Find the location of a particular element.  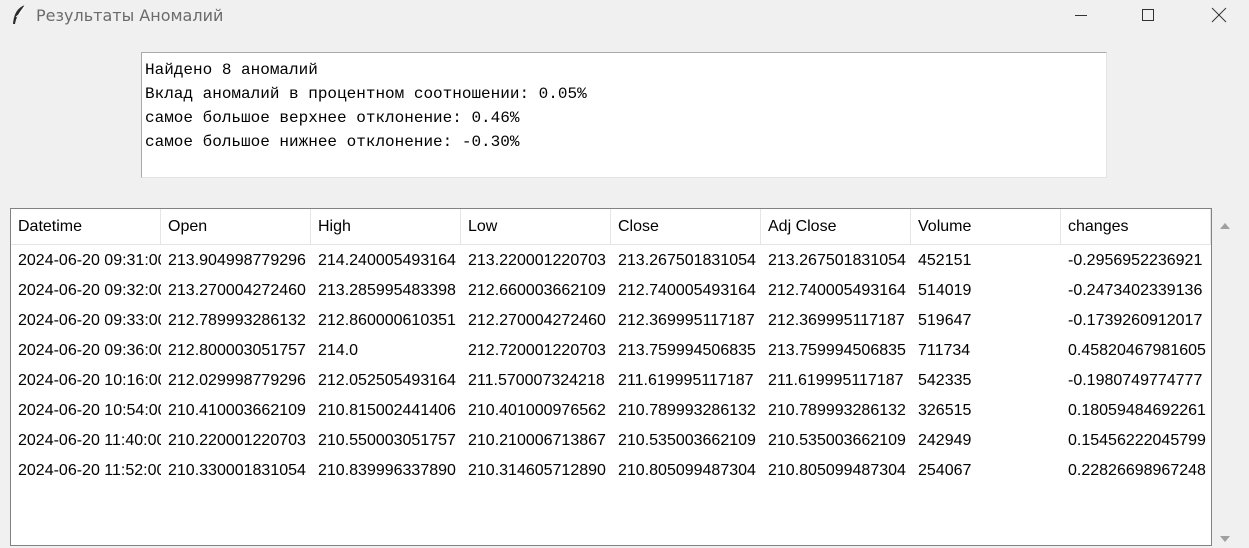

cell-high: 214.0 is located at coordinates (338, 350).